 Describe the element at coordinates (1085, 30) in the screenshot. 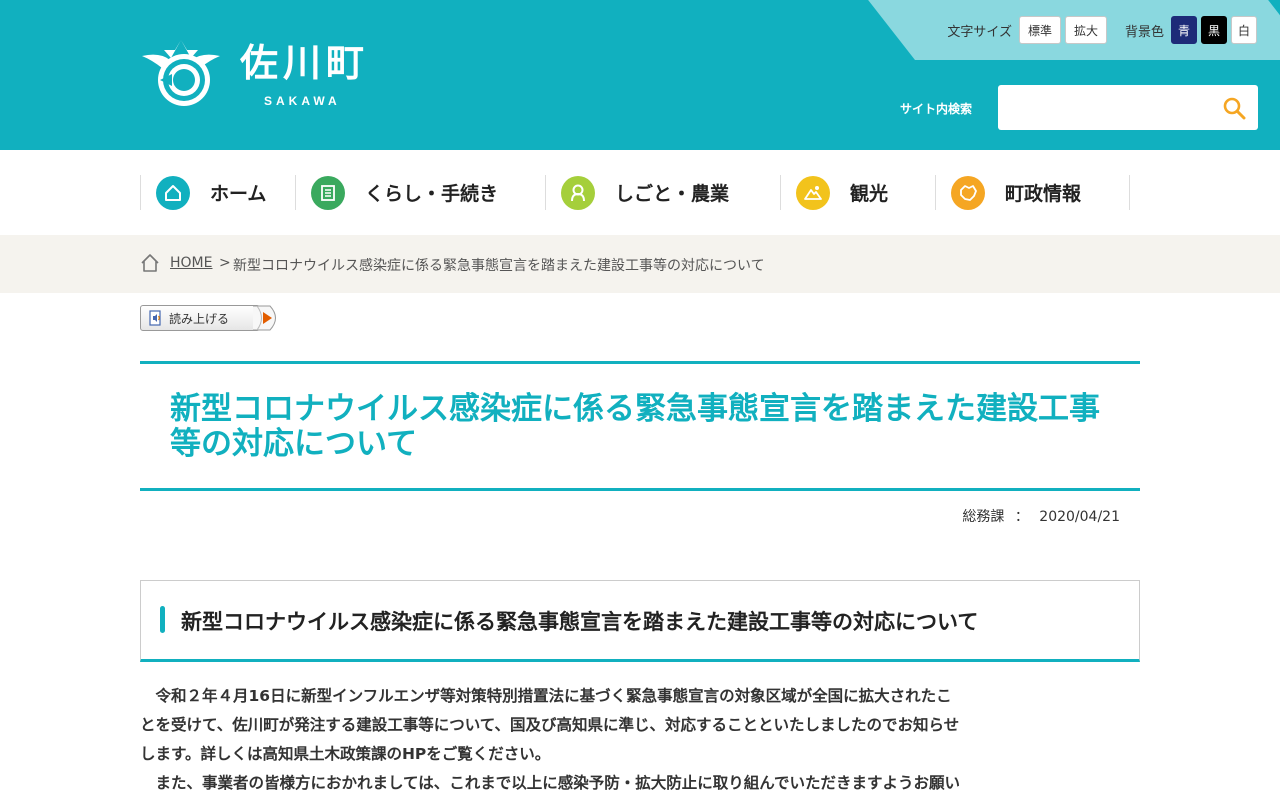

I see `text-size-large-button: 拡大` at that location.